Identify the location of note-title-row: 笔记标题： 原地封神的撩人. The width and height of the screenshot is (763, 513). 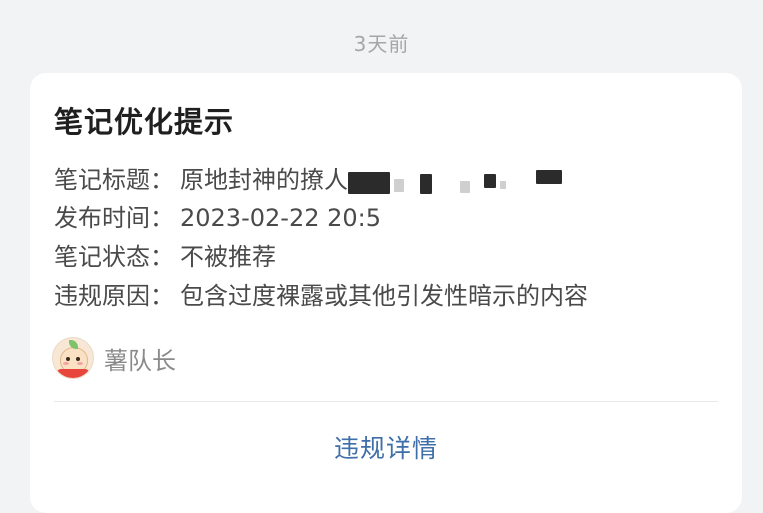
(336, 180).